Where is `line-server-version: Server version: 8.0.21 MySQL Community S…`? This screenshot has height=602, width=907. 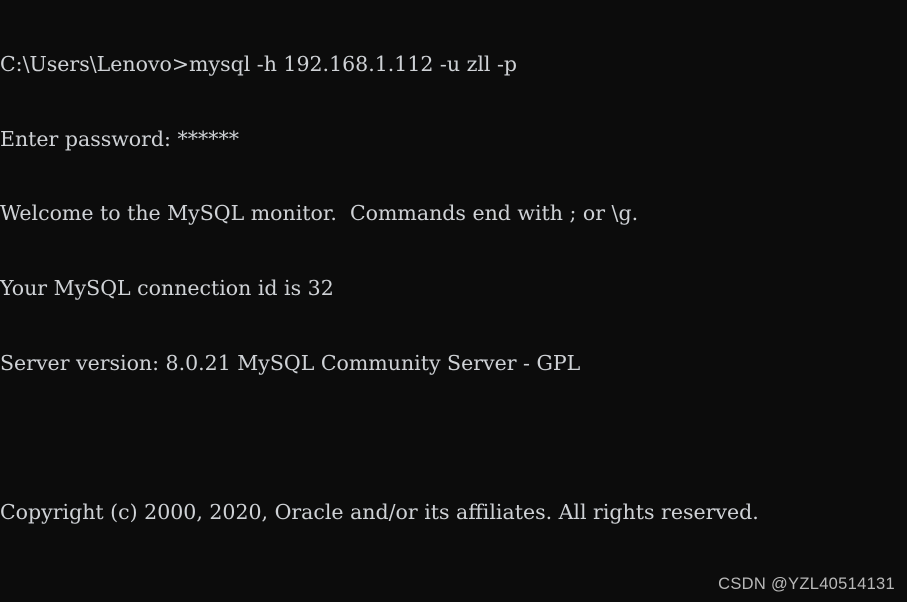 line-server-version: Server version: 8.0.21 MySQL Community S… is located at coordinates (290, 362).